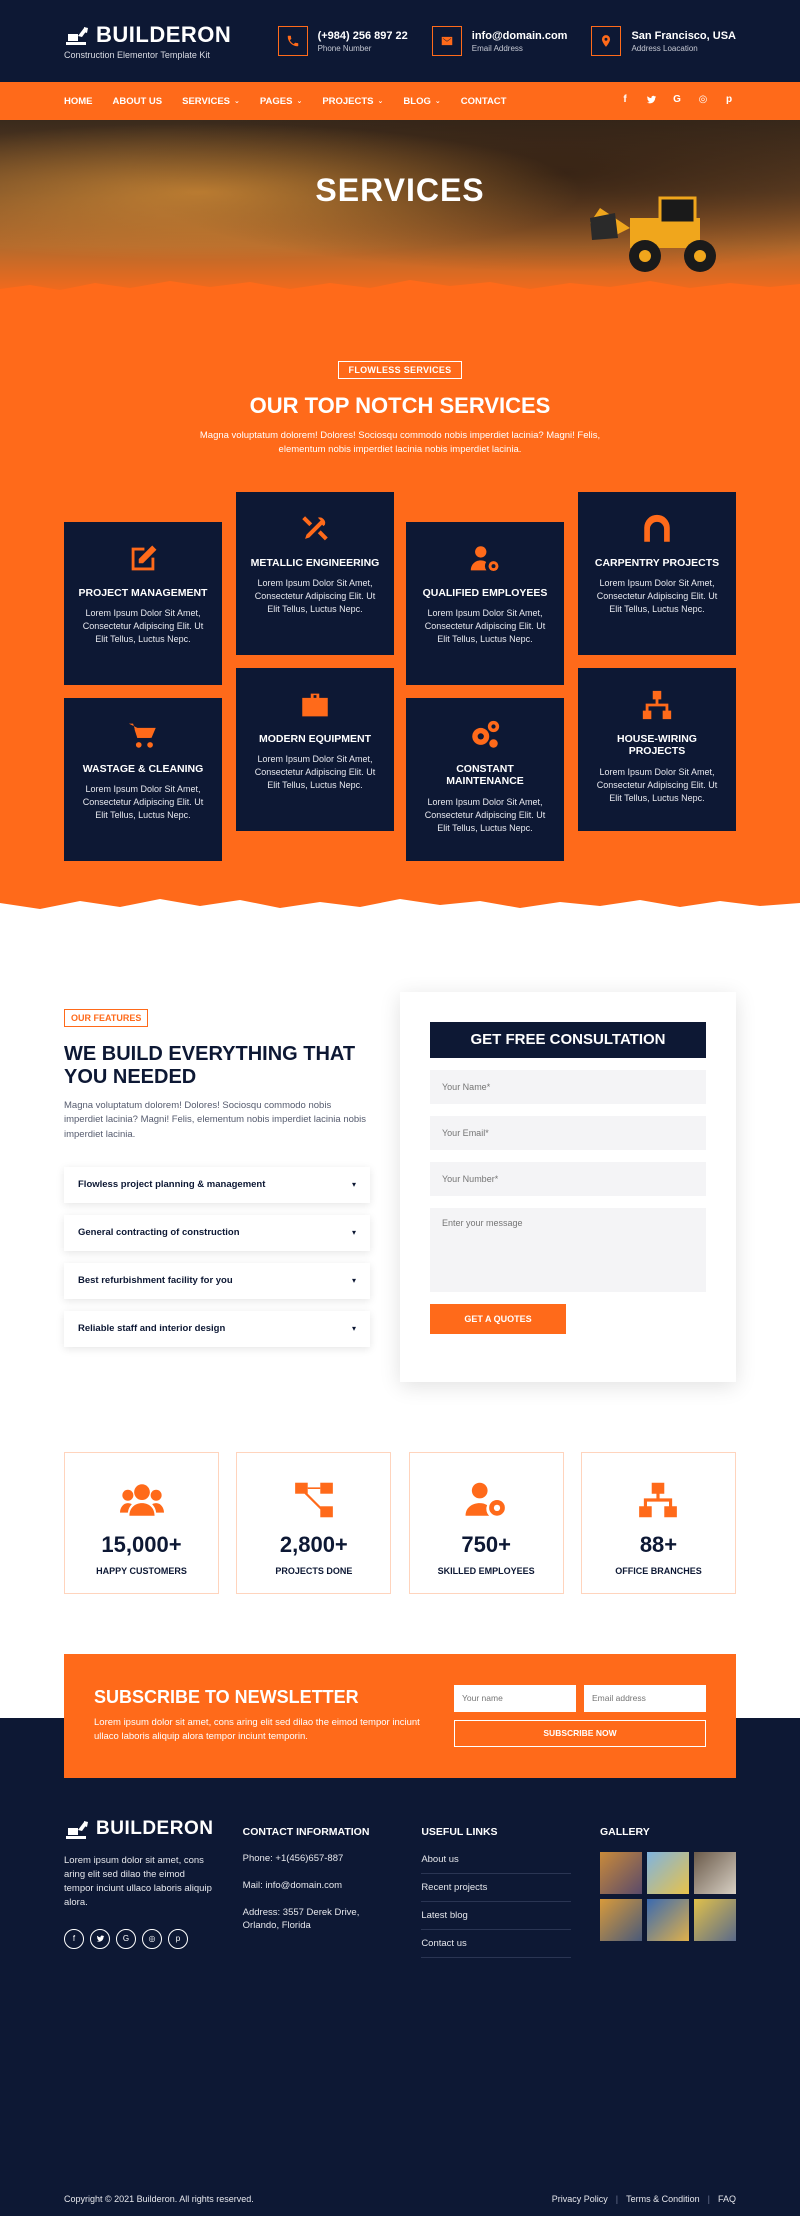 The width and height of the screenshot is (800, 2216). I want to click on footer-link-projects: Recent projects, so click(496, 1888).